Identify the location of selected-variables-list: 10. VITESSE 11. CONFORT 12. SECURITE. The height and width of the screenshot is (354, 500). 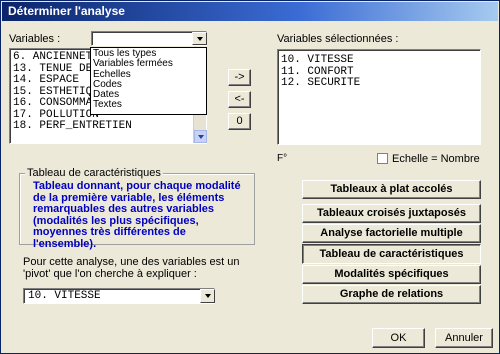
(379, 97).